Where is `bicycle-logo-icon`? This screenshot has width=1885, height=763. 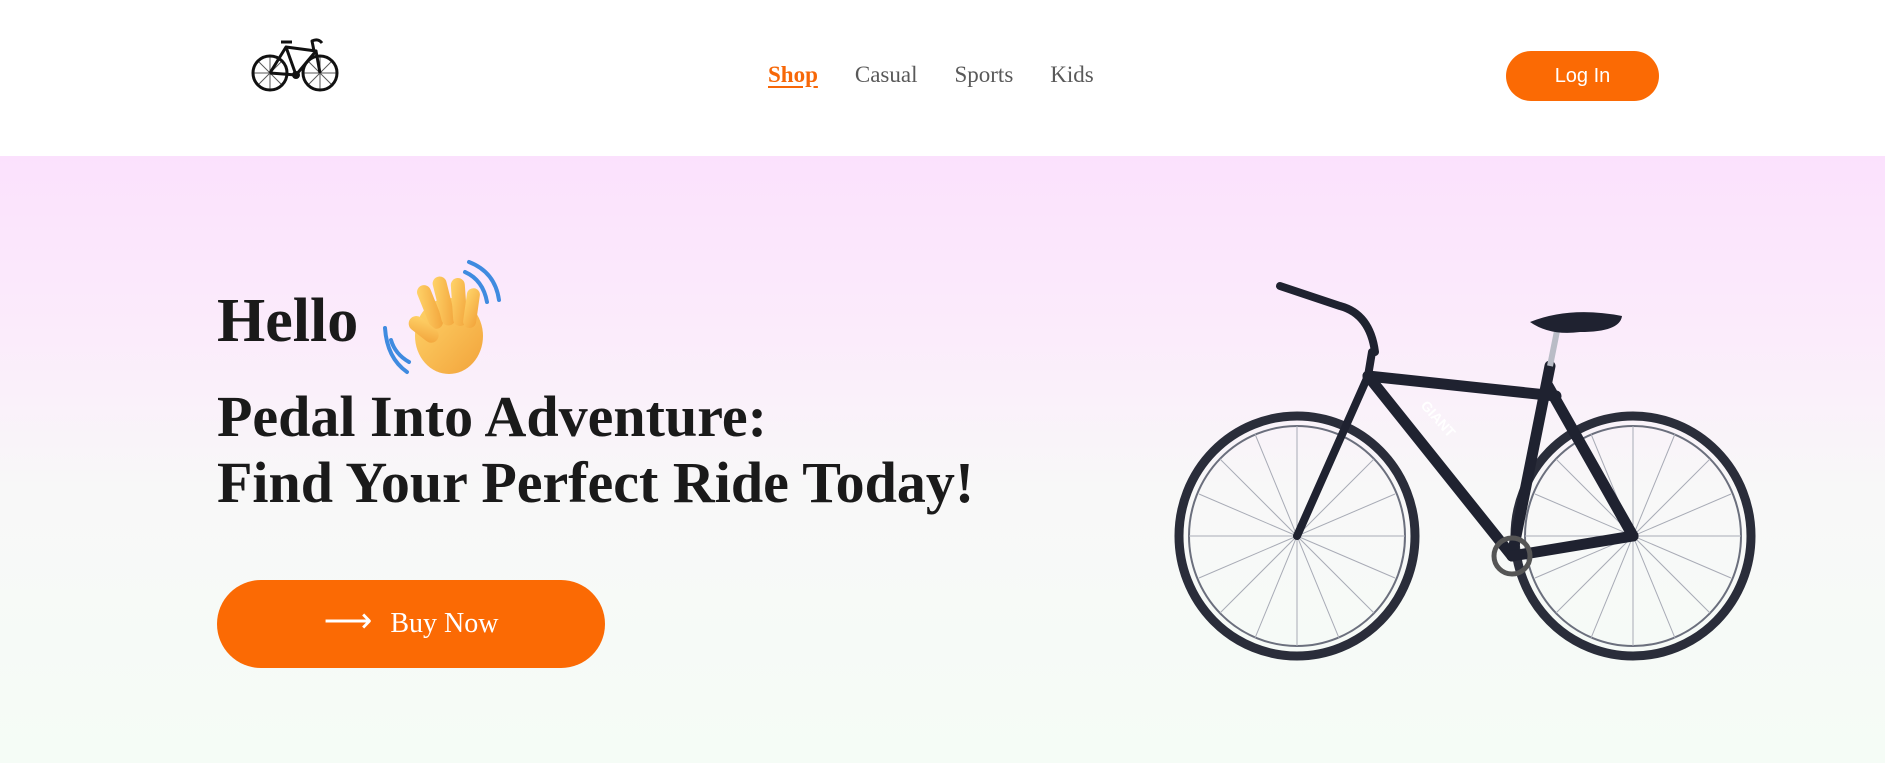 bicycle-logo-icon is located at coordinates (295, 63).